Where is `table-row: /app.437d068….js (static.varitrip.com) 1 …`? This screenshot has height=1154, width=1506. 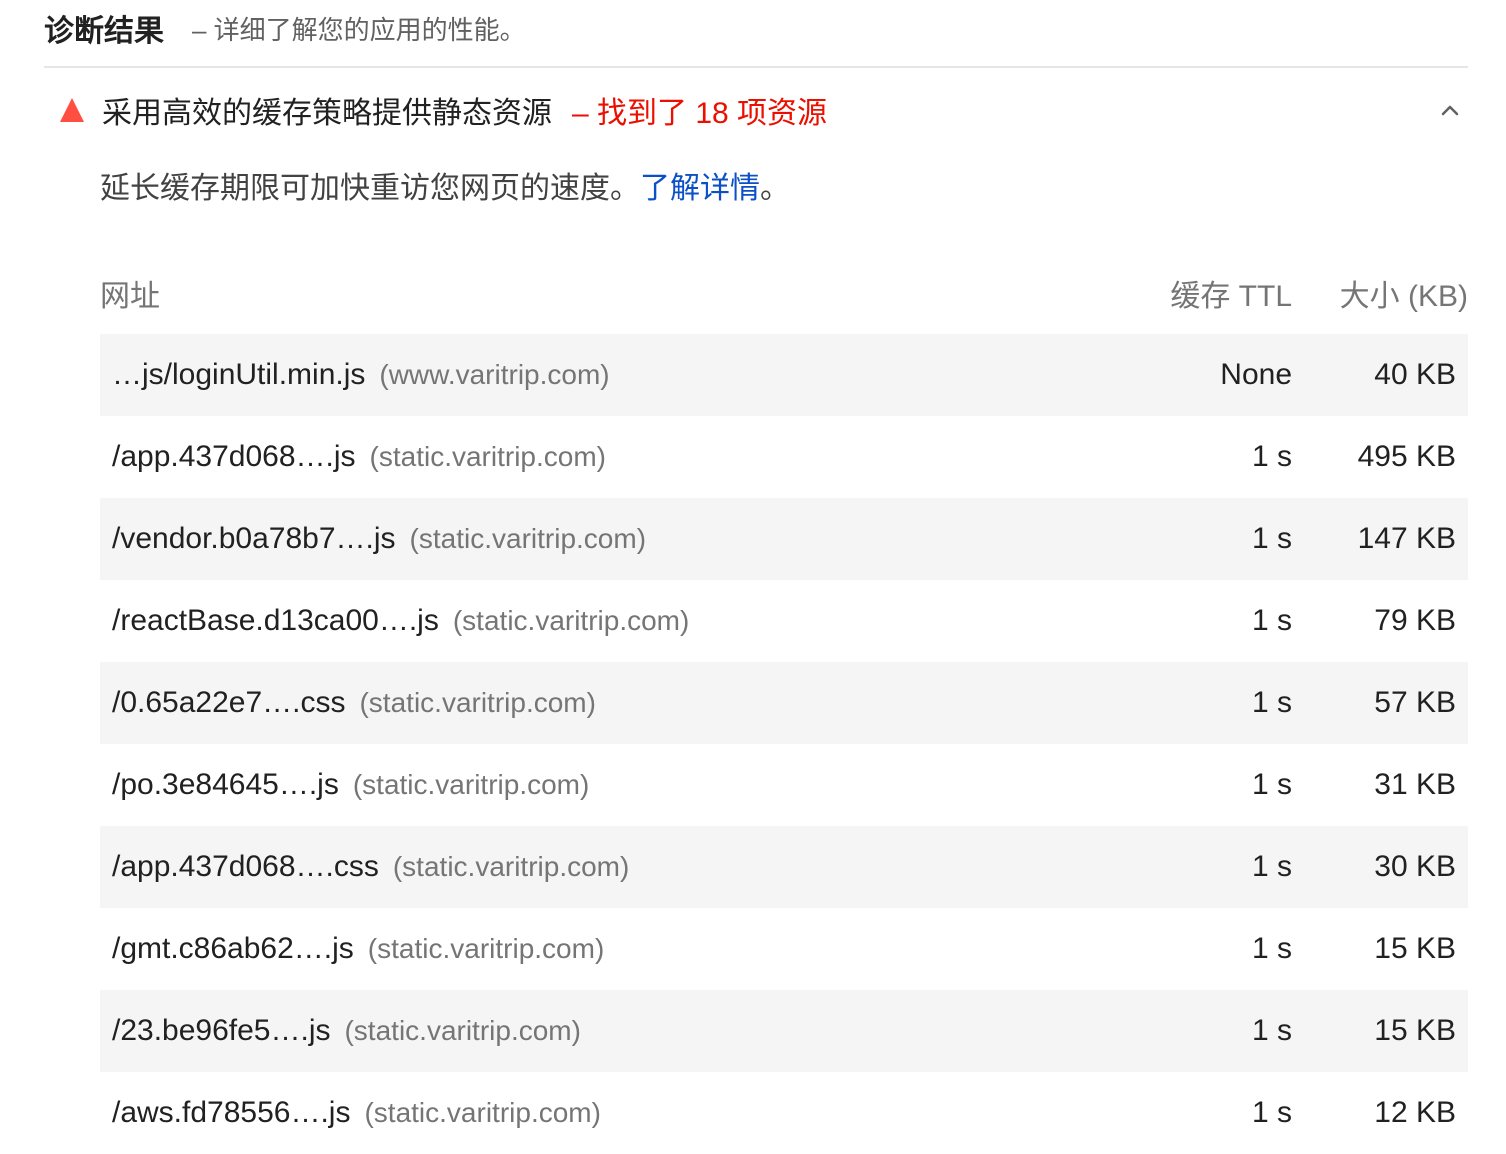
table-row: /app.437d068….js (static.varitrip.com) 1 … is located at coordinates (784, 457).